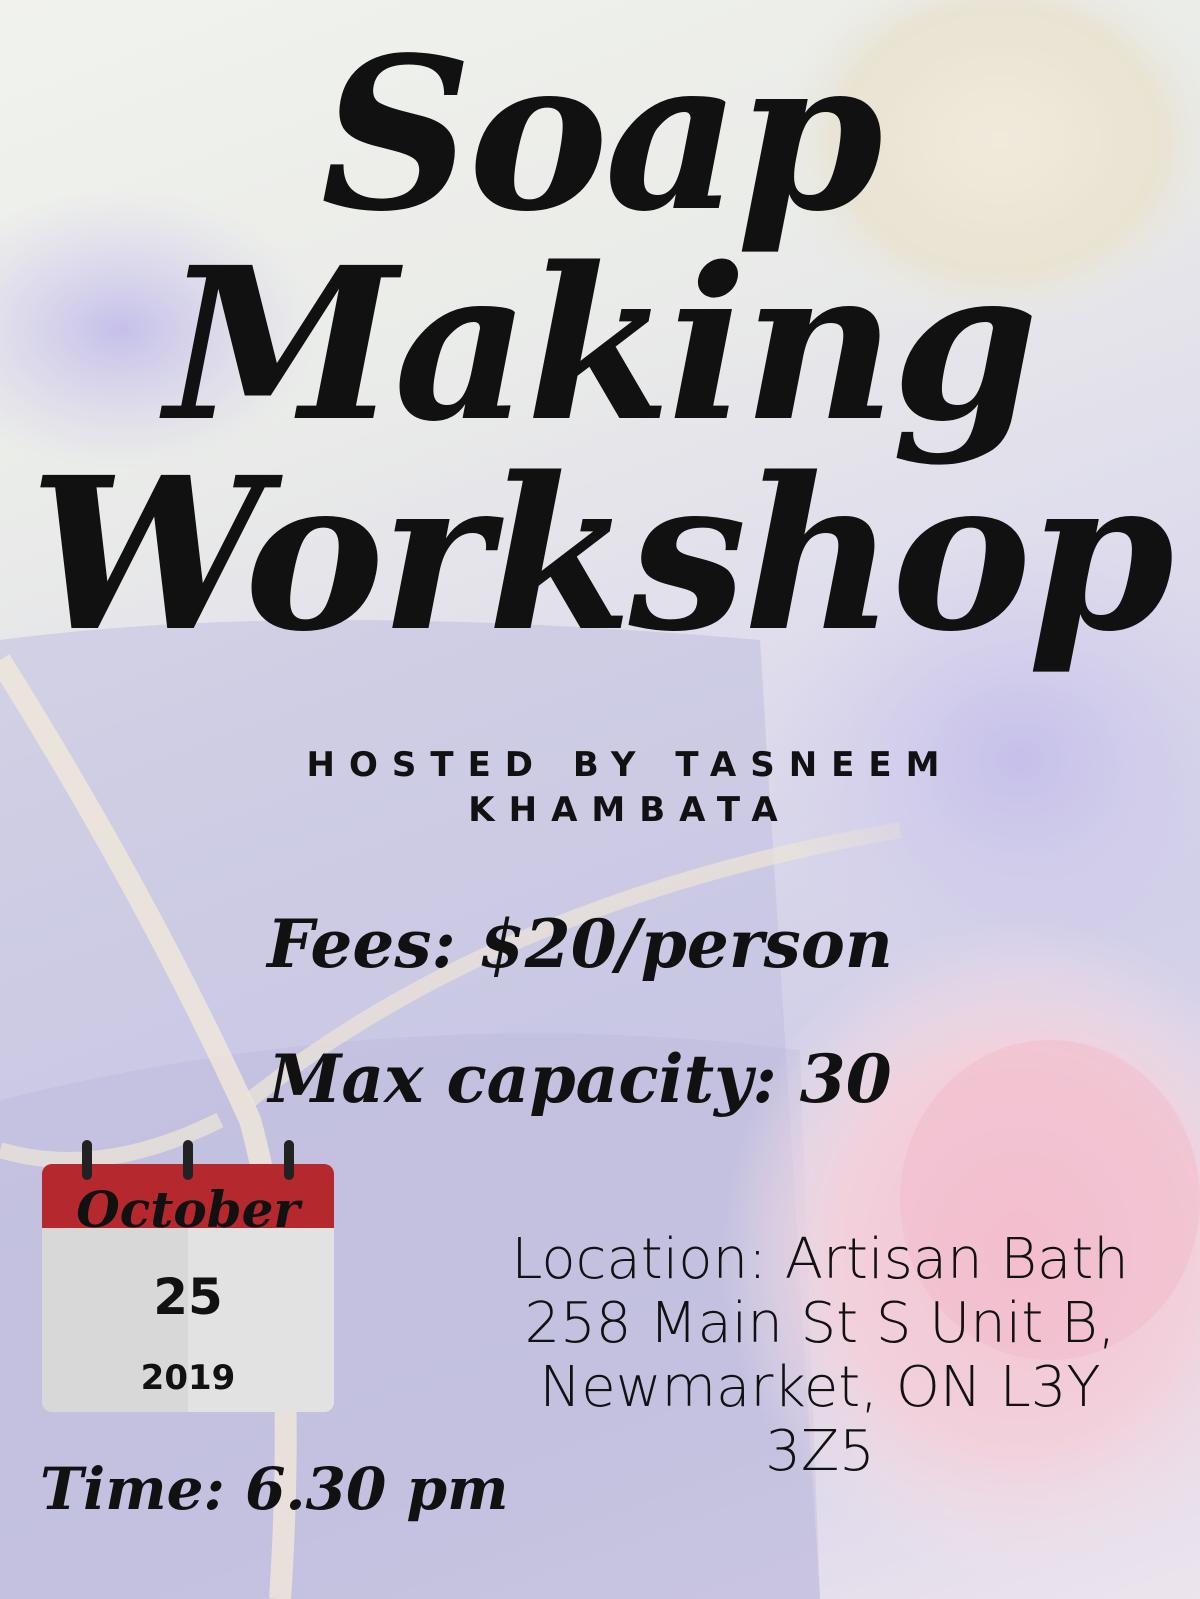 This screenshot has width=1200, height=1599. What do you see at coordinates (601, 344) in the screenshot?
I see `title-line-making: Making` at bounding box center [601, 344].